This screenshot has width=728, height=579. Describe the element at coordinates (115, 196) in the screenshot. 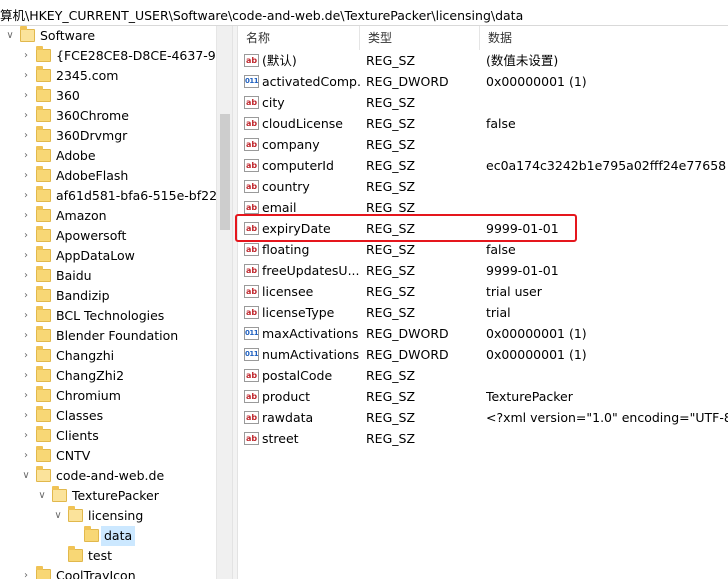

I see `tree-node: › af61d581-bfa6-515e-bf22-5` at that location.